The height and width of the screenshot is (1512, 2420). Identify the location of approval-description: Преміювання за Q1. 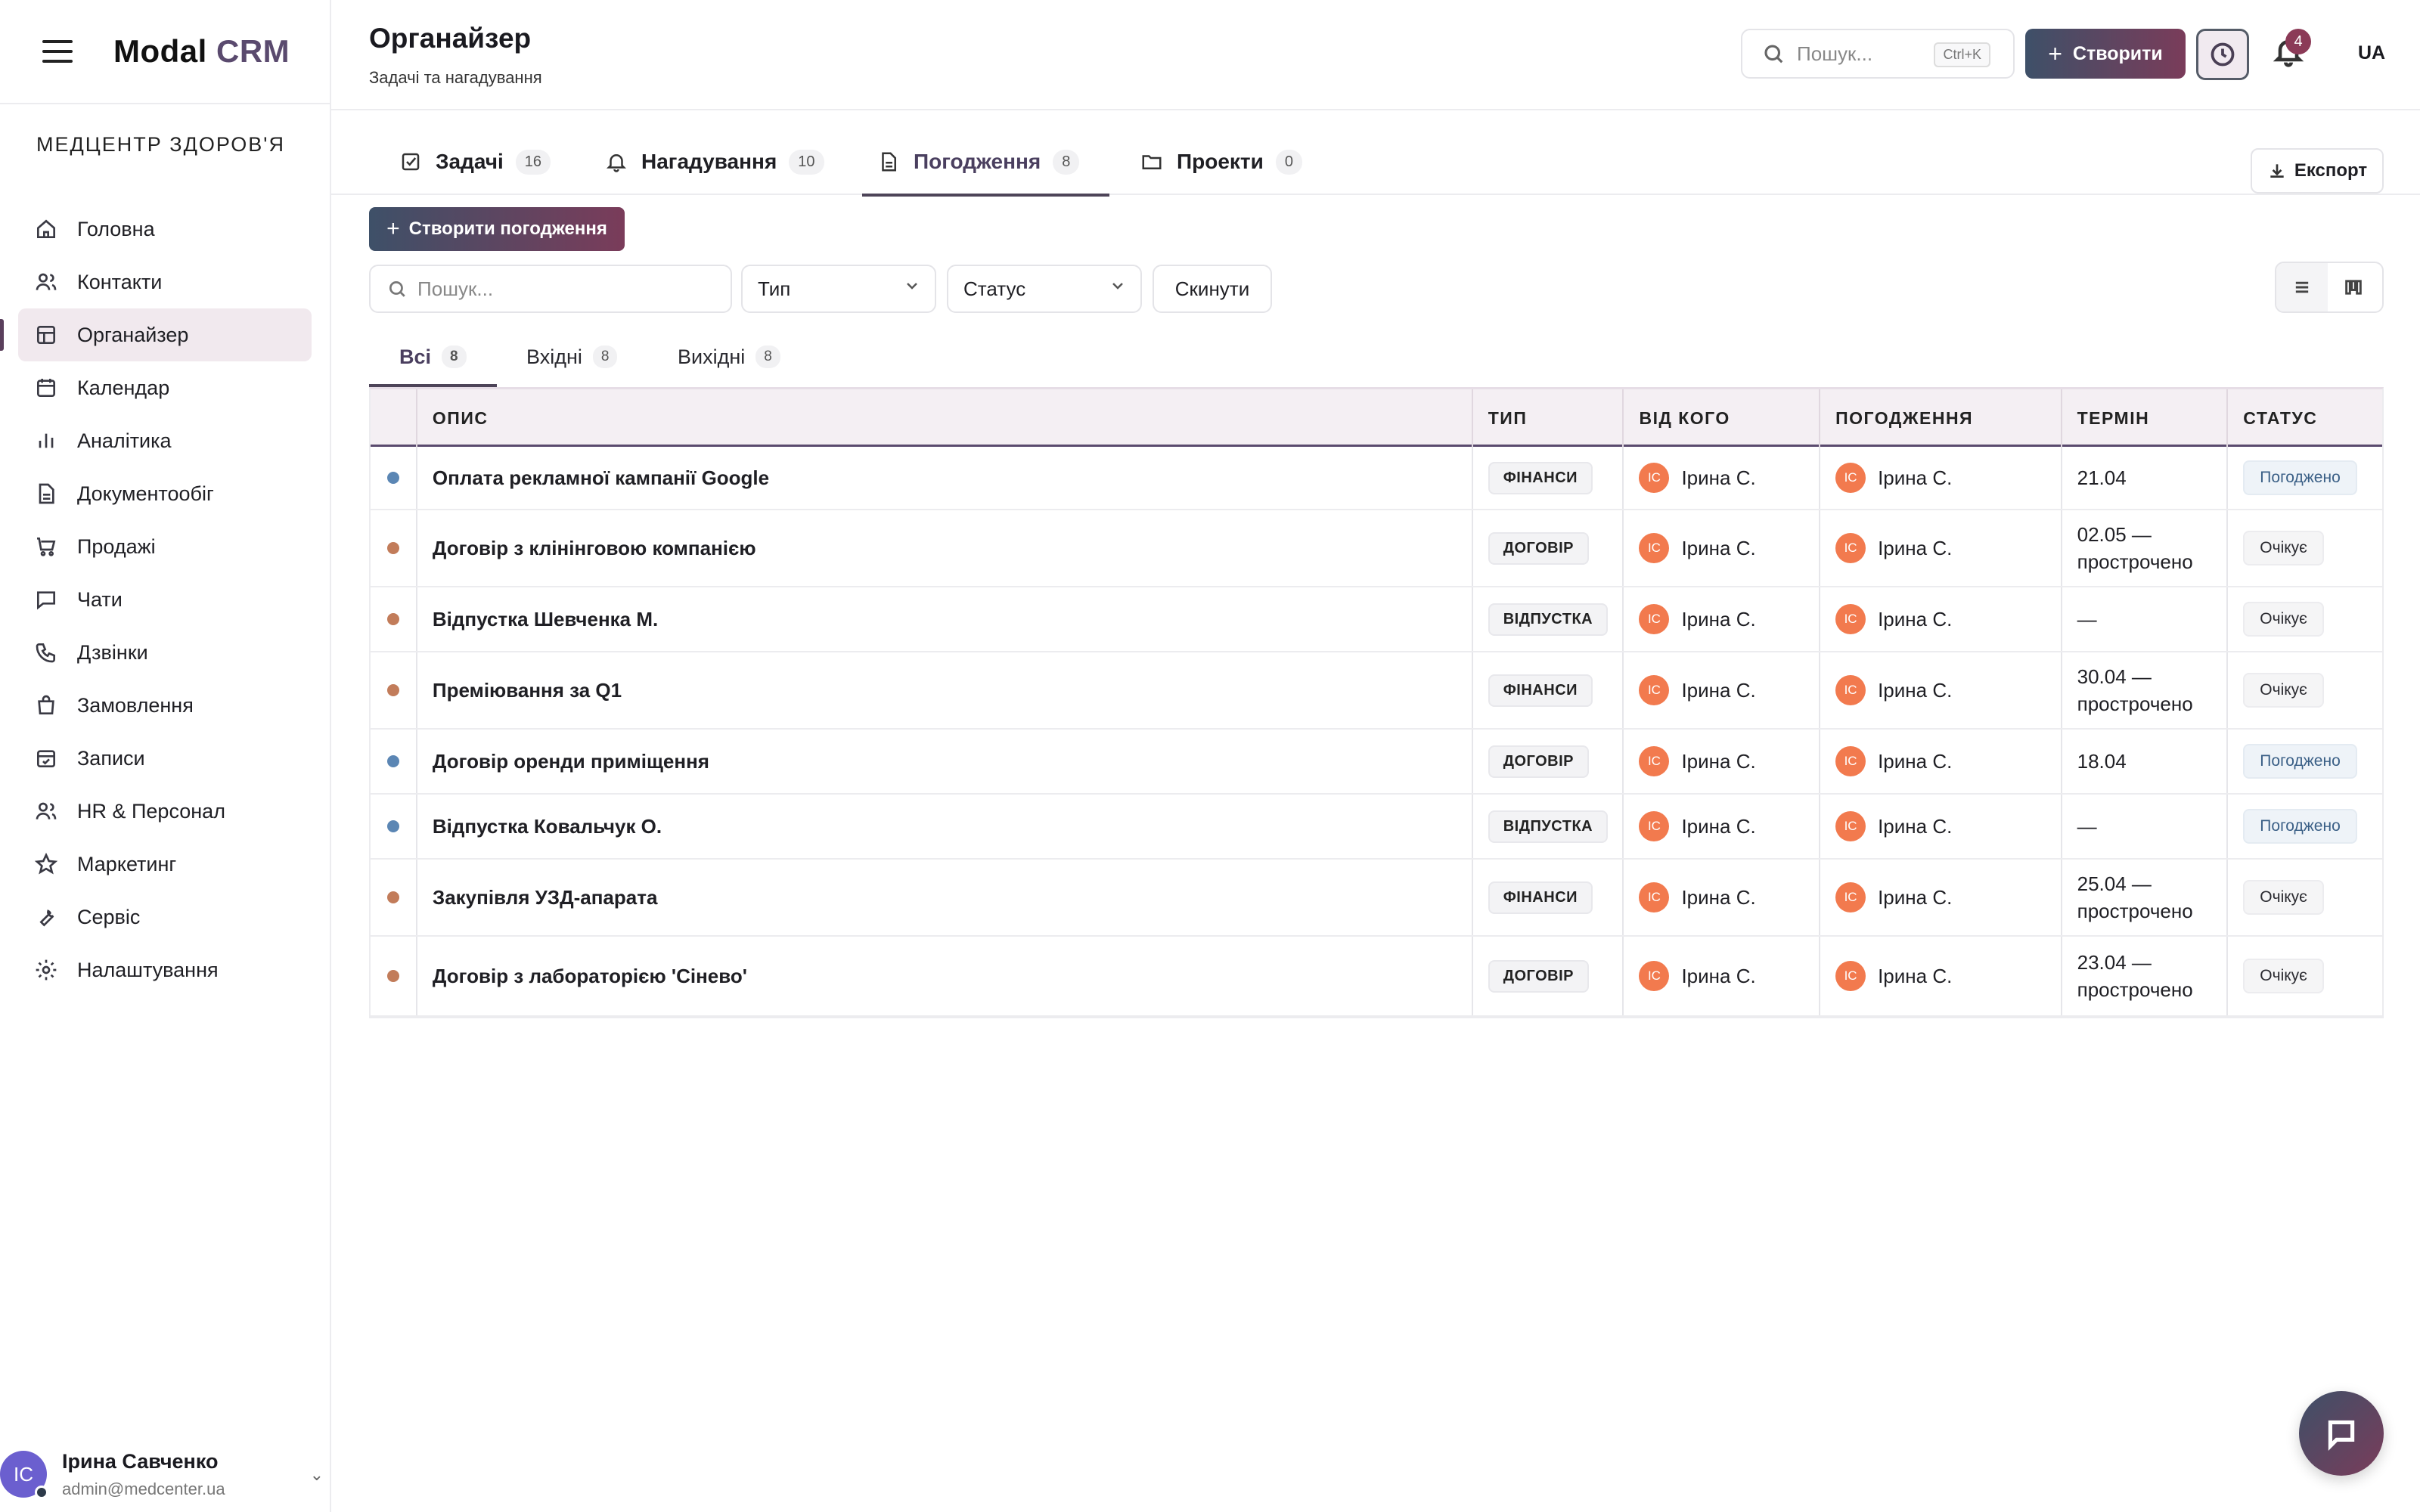
(527, 690).